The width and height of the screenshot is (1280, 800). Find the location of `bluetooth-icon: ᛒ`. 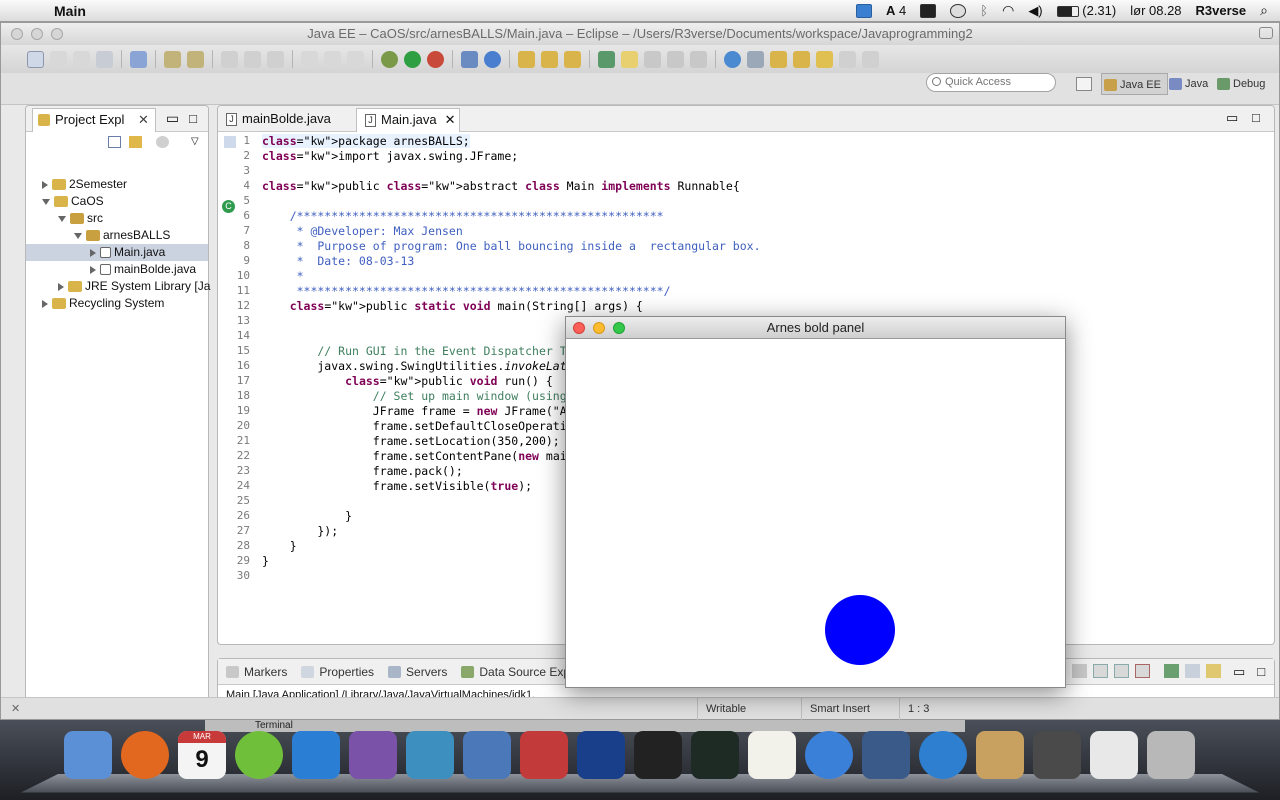

bluetooth-icon: ᛒ is located at coordinates (984, 10).